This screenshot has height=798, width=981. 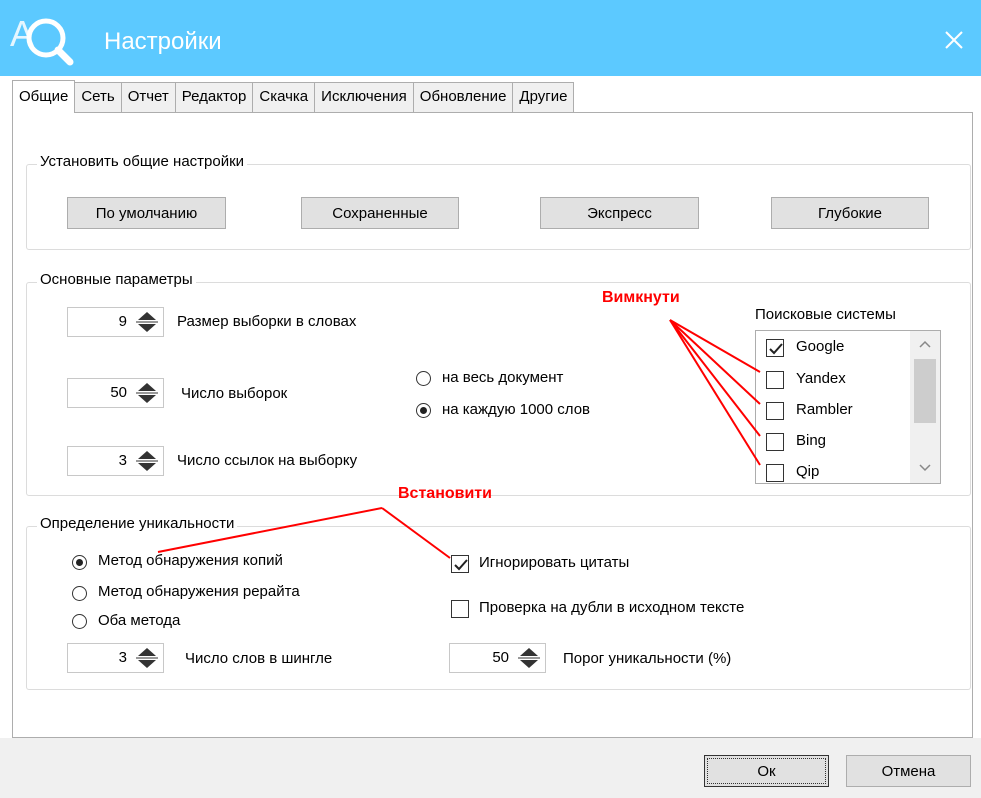 What do you see at coordinates (824, 409) in the screenshot?
I see `rambler-label: Rambler` at bounding box center [824, 409].